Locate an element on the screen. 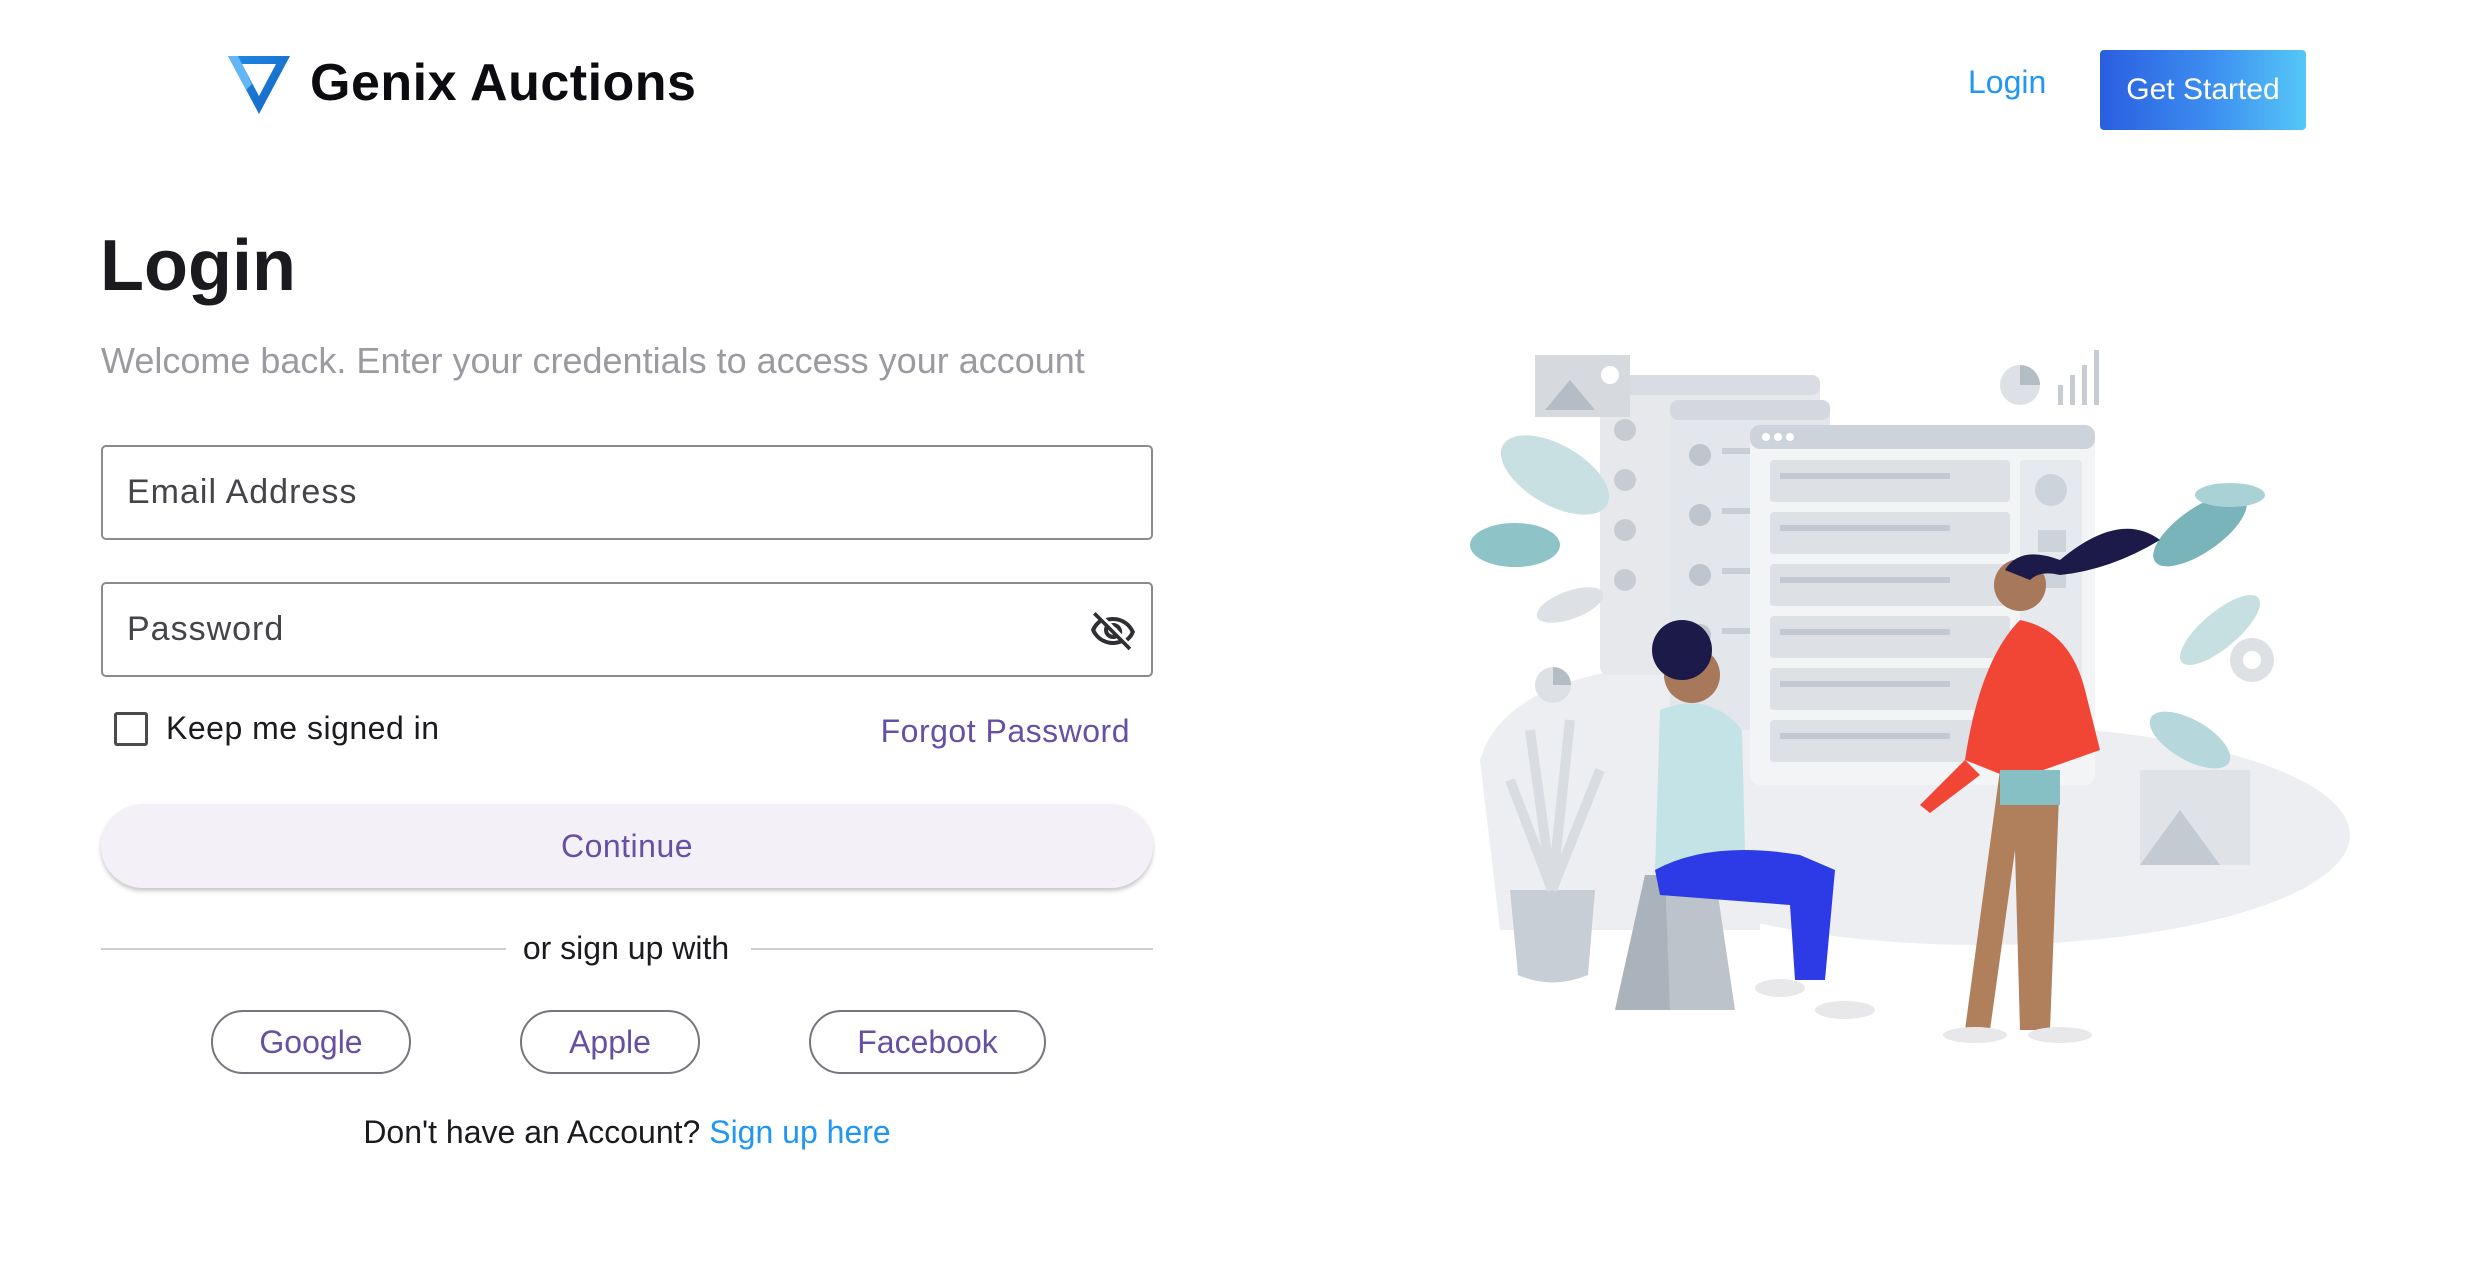  keep-signed-in-label: Keep me signed in is located at coordinates (303, 728).